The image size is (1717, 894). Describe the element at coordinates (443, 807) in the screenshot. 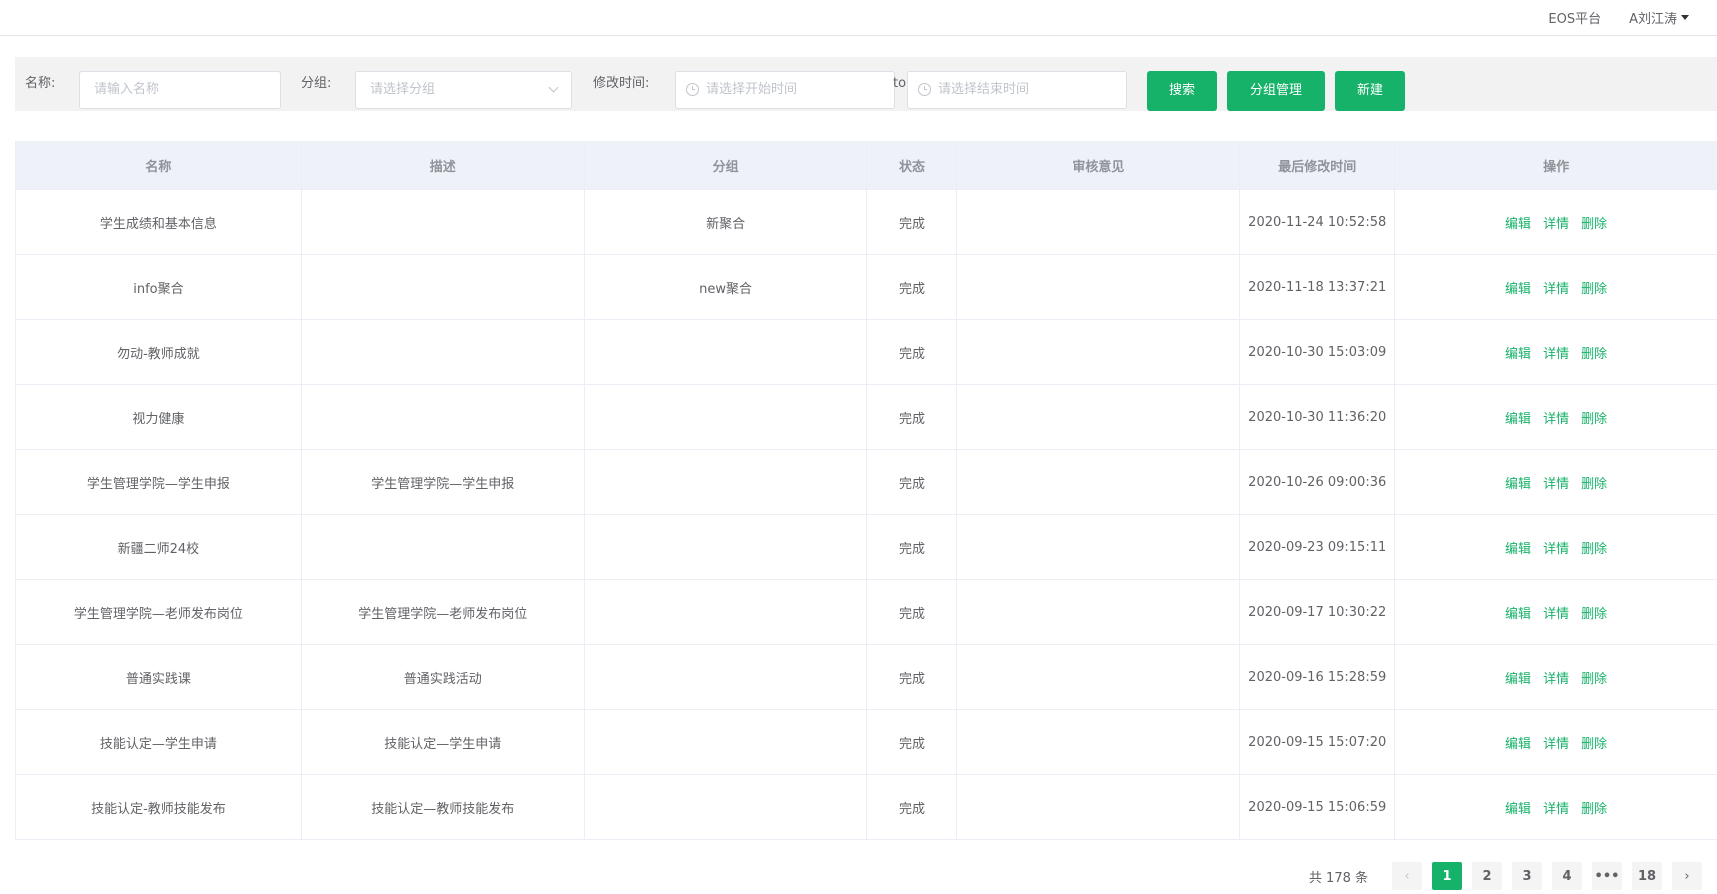

I see `cell-desc: 技能认定—教师技能发布` at that location.